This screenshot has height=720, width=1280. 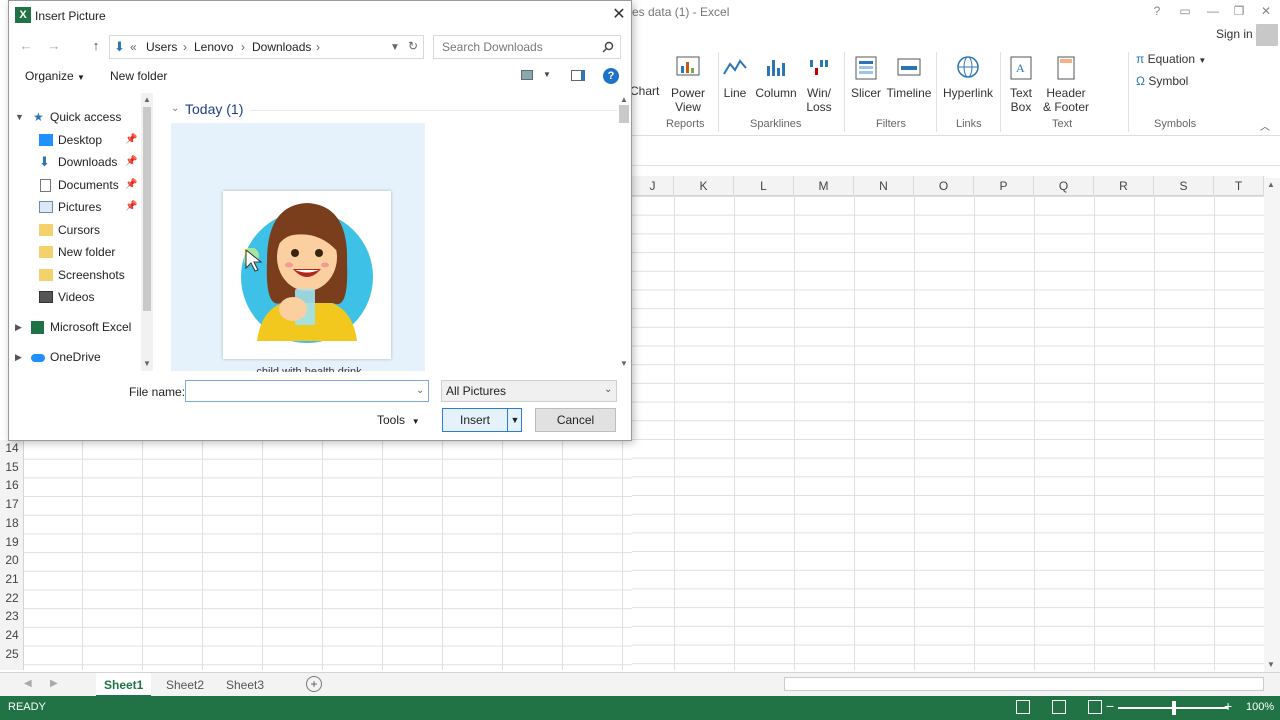 What do you see at coordinates (475, 420) in the screenshot?
I see `insert-label: Insert` at bounding box center [475, 420].